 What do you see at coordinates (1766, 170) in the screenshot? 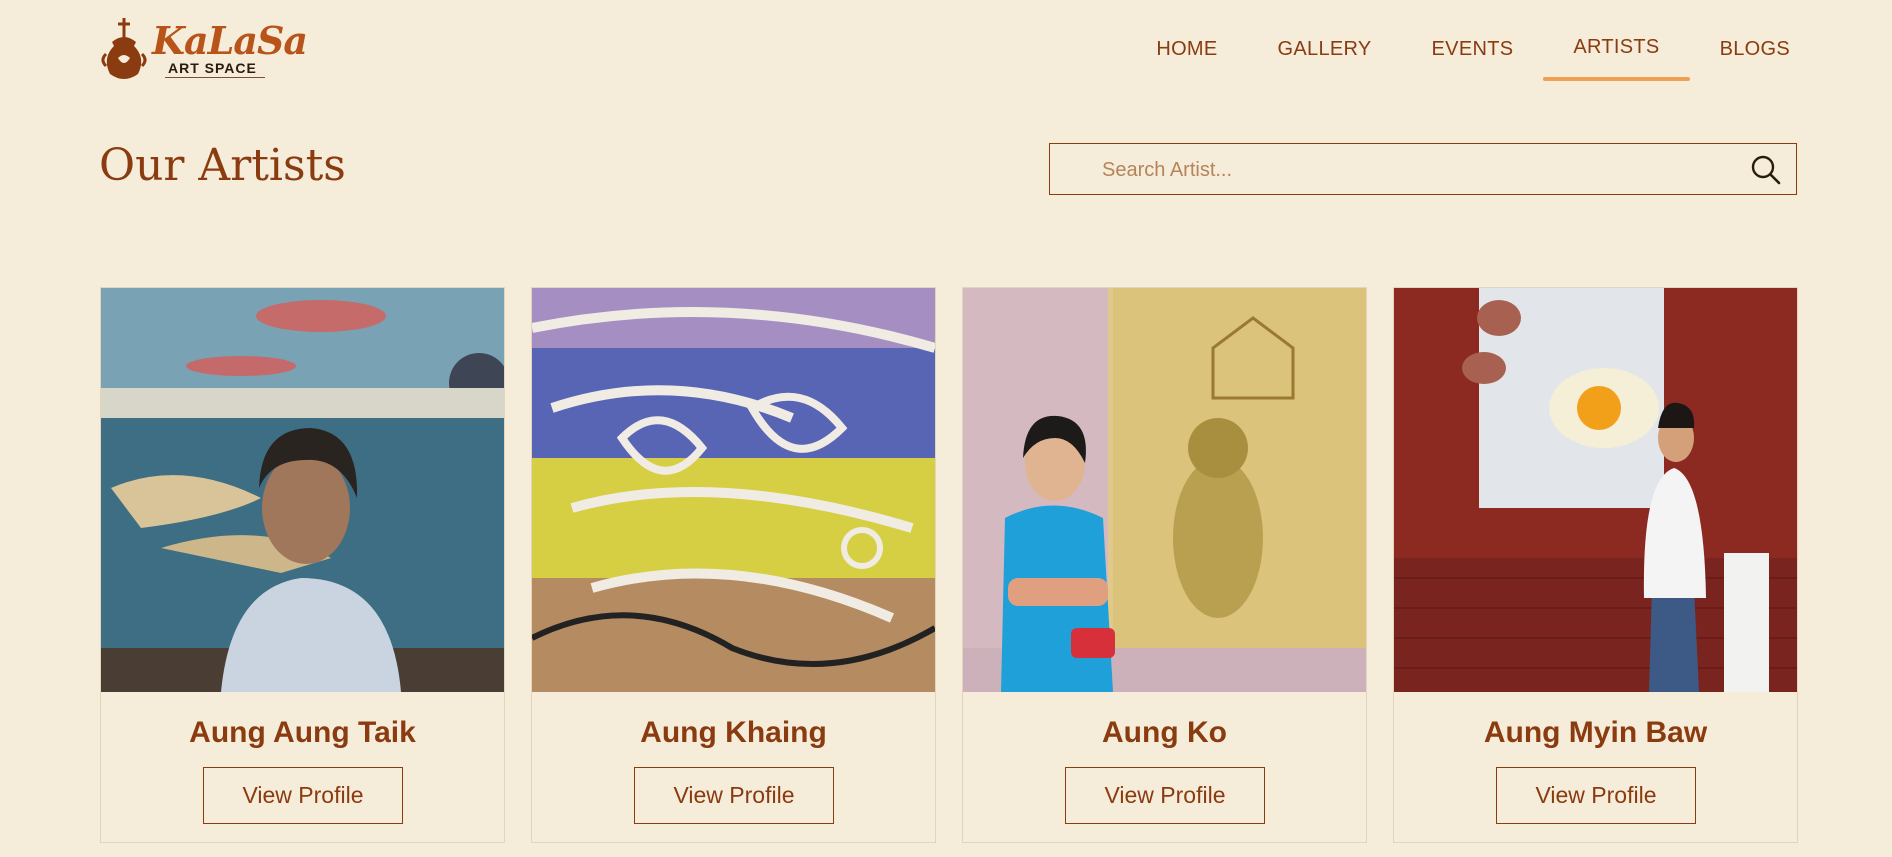
I see `search-icon` at bounding box center [1766, 170].